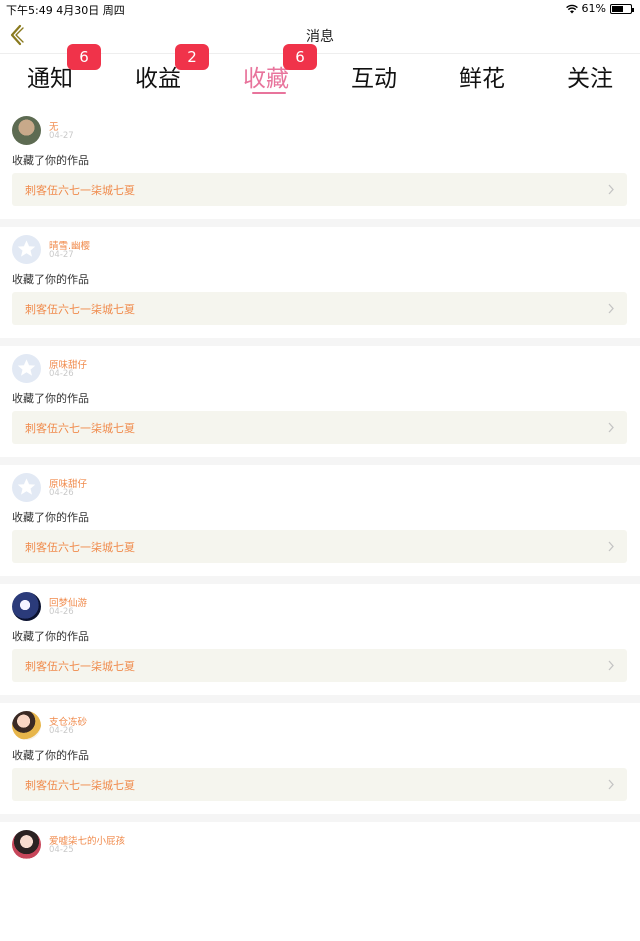  What do you see at coordinates (571, 8) in the screenshot?
I see `wifi-icon` at bounding box center [571, 8].